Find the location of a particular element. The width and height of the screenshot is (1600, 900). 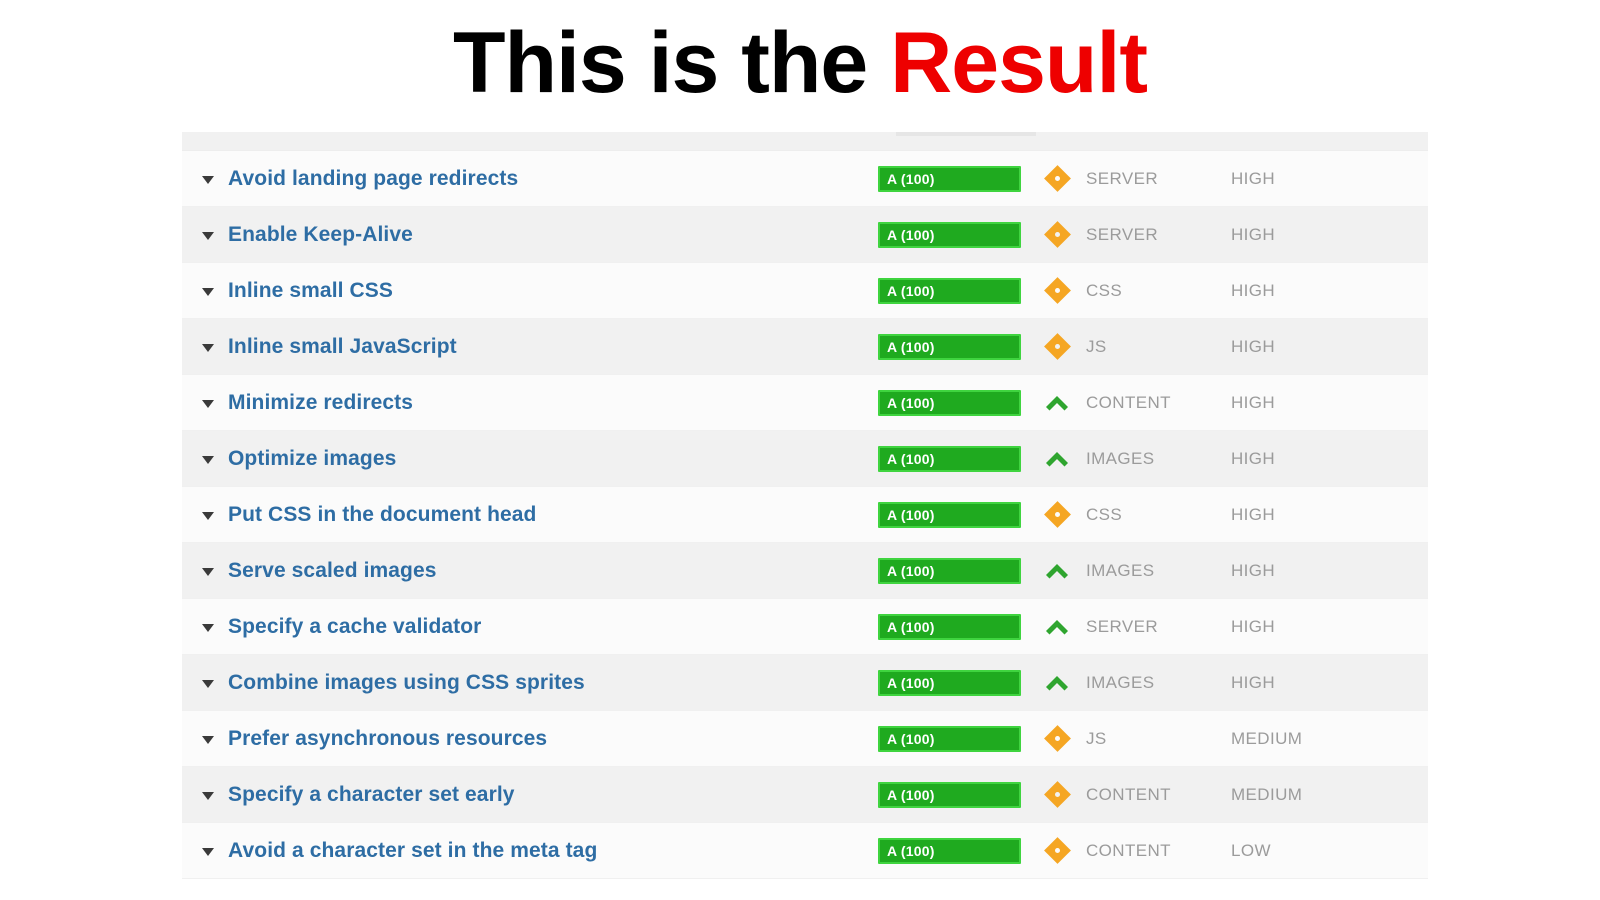

priority-label: MEDIUM is located at coordinates (1267, 738).